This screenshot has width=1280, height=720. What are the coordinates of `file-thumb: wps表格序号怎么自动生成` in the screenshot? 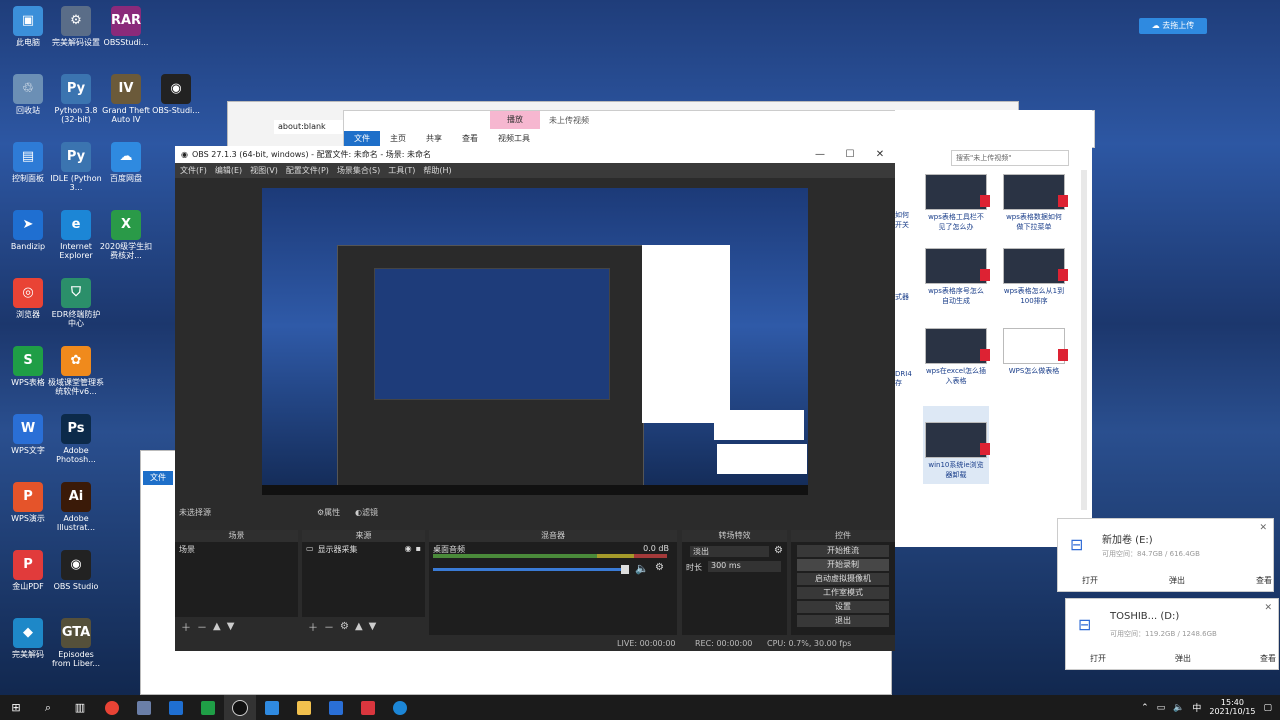 It's located at (957, 277).